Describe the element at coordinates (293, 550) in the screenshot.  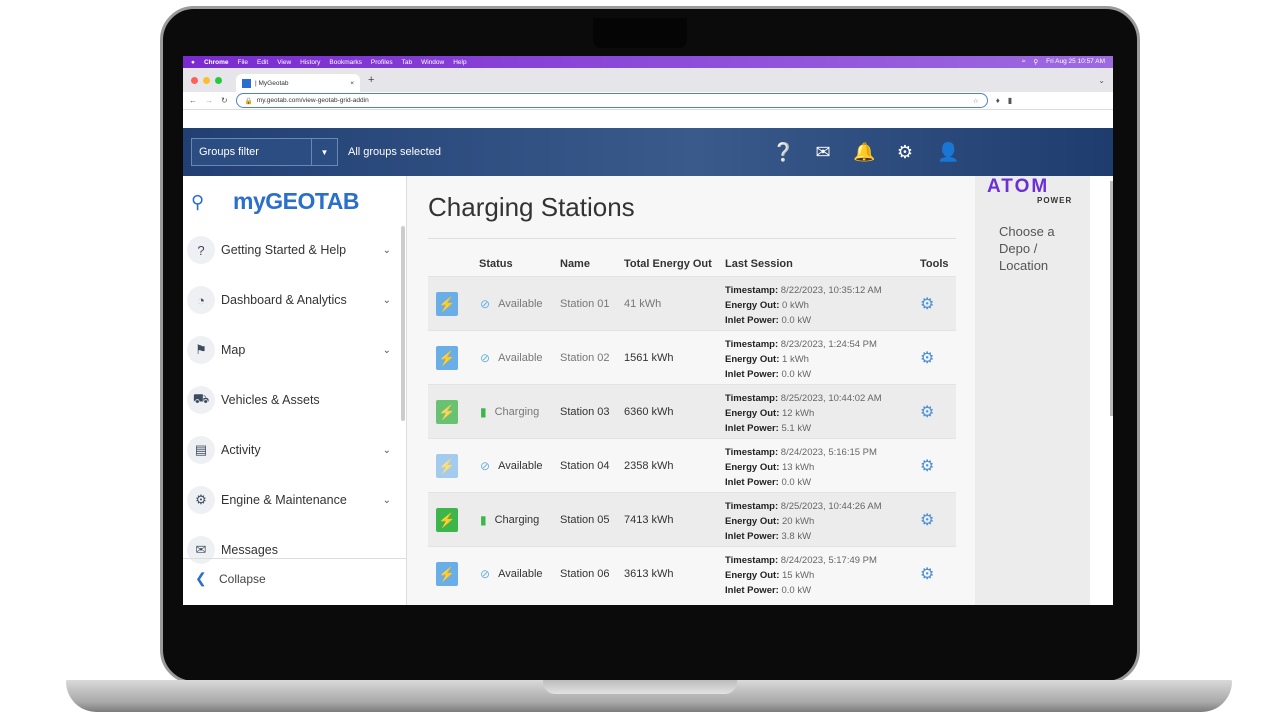
I see `sidebar-item-messages: ✉ Messages` at that location.